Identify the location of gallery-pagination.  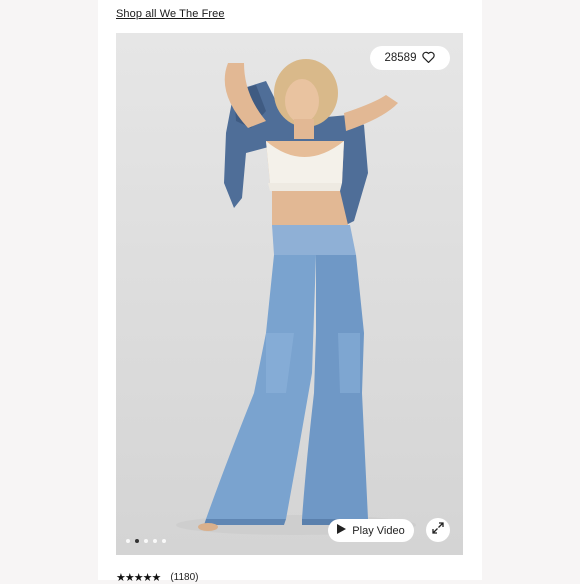
(146, 541).